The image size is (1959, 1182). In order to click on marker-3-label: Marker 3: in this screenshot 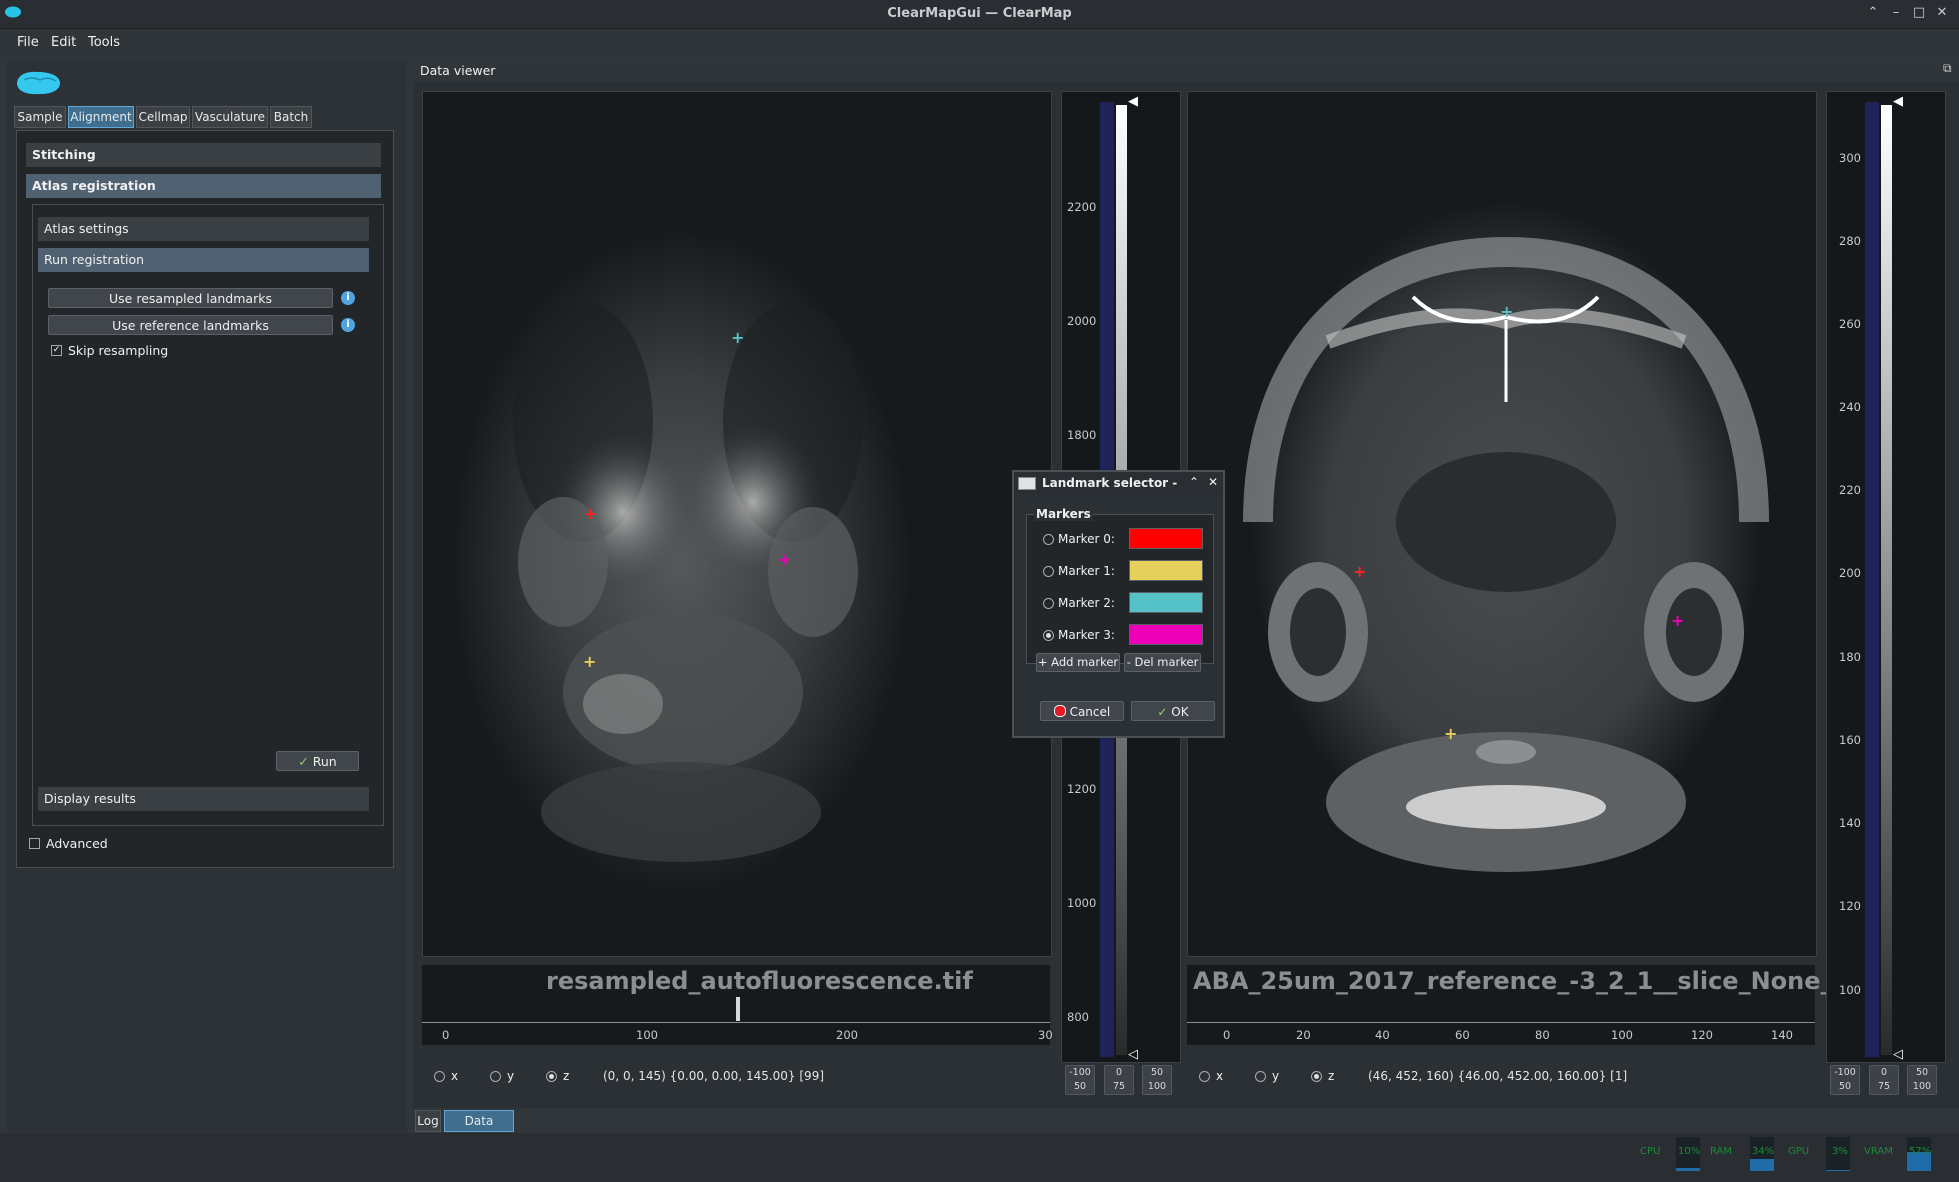, I will do `click(1086, 635)`.